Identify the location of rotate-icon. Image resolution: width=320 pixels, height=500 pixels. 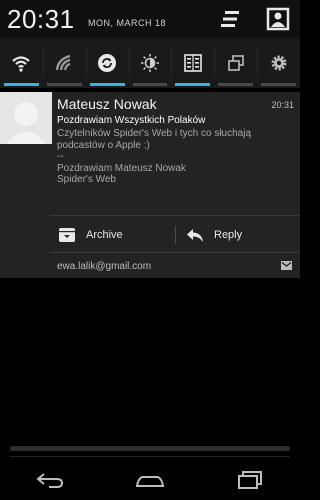
(235, 63).